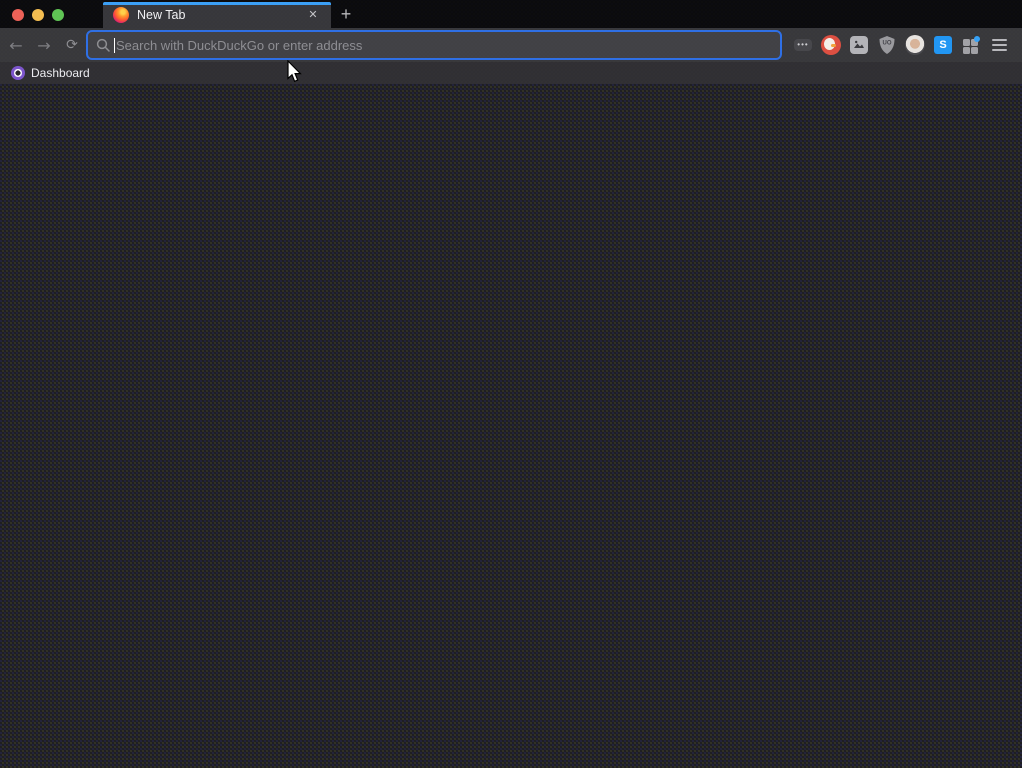 The image size is (1022, 768). Describe the element at coordinates (121, 15) in the screenshot. I see `firefox-icon` at that location.